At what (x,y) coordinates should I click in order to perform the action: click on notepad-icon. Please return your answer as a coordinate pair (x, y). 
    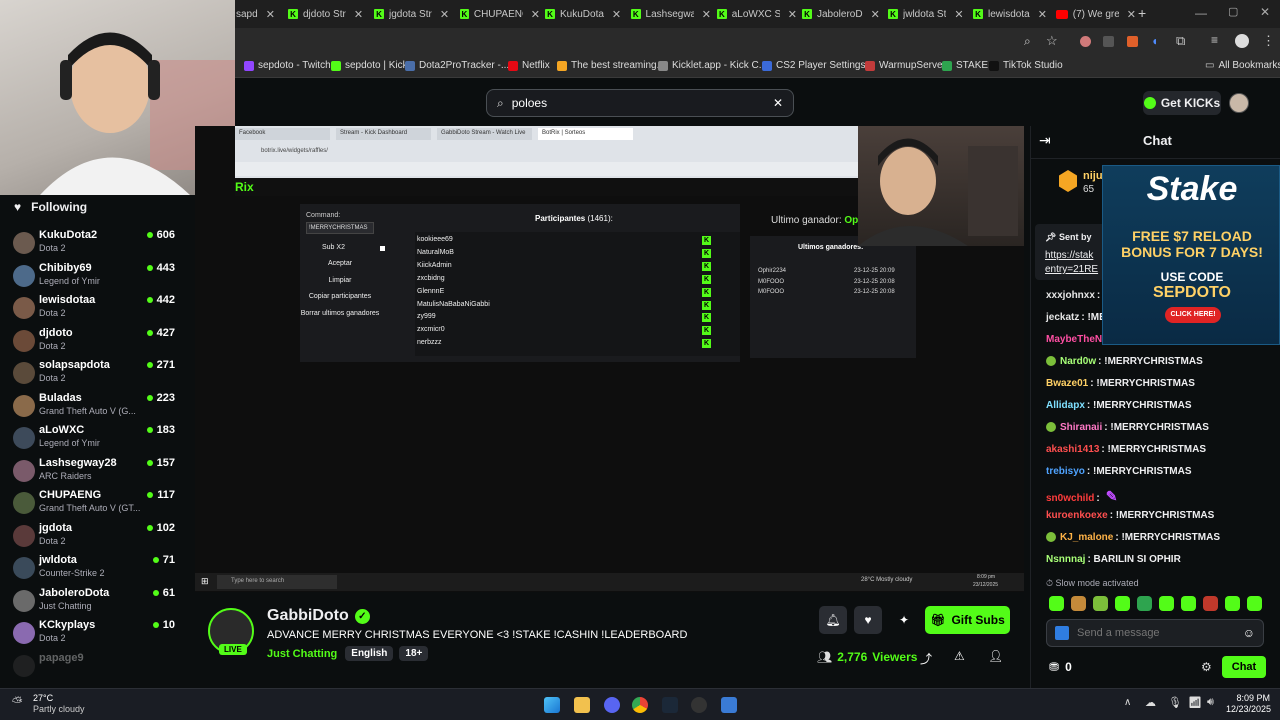
    Looking at the image, I should click on (729, 705).